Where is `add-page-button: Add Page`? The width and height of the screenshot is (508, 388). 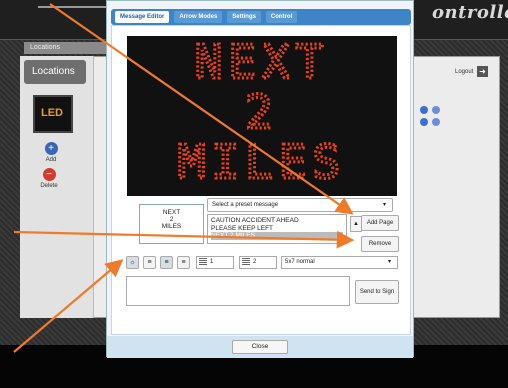
add-page-button: Add Page is located at coordinates (380, 223).